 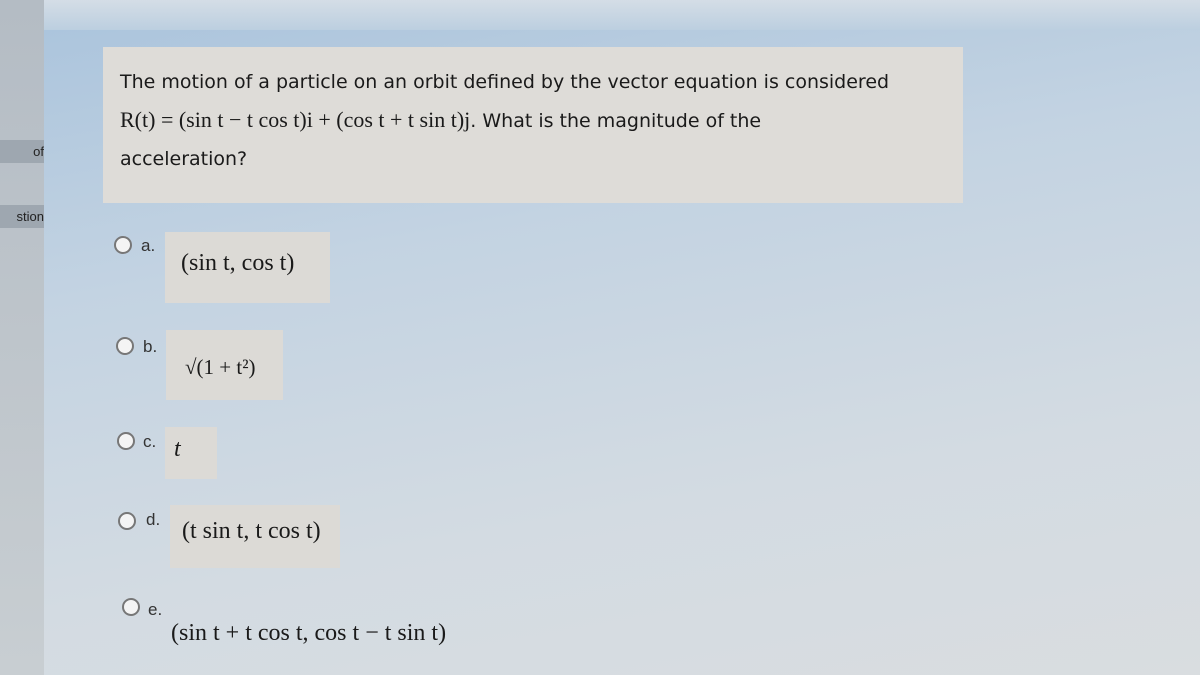 I want to click on option-value: t, so click(x=177, y=449).